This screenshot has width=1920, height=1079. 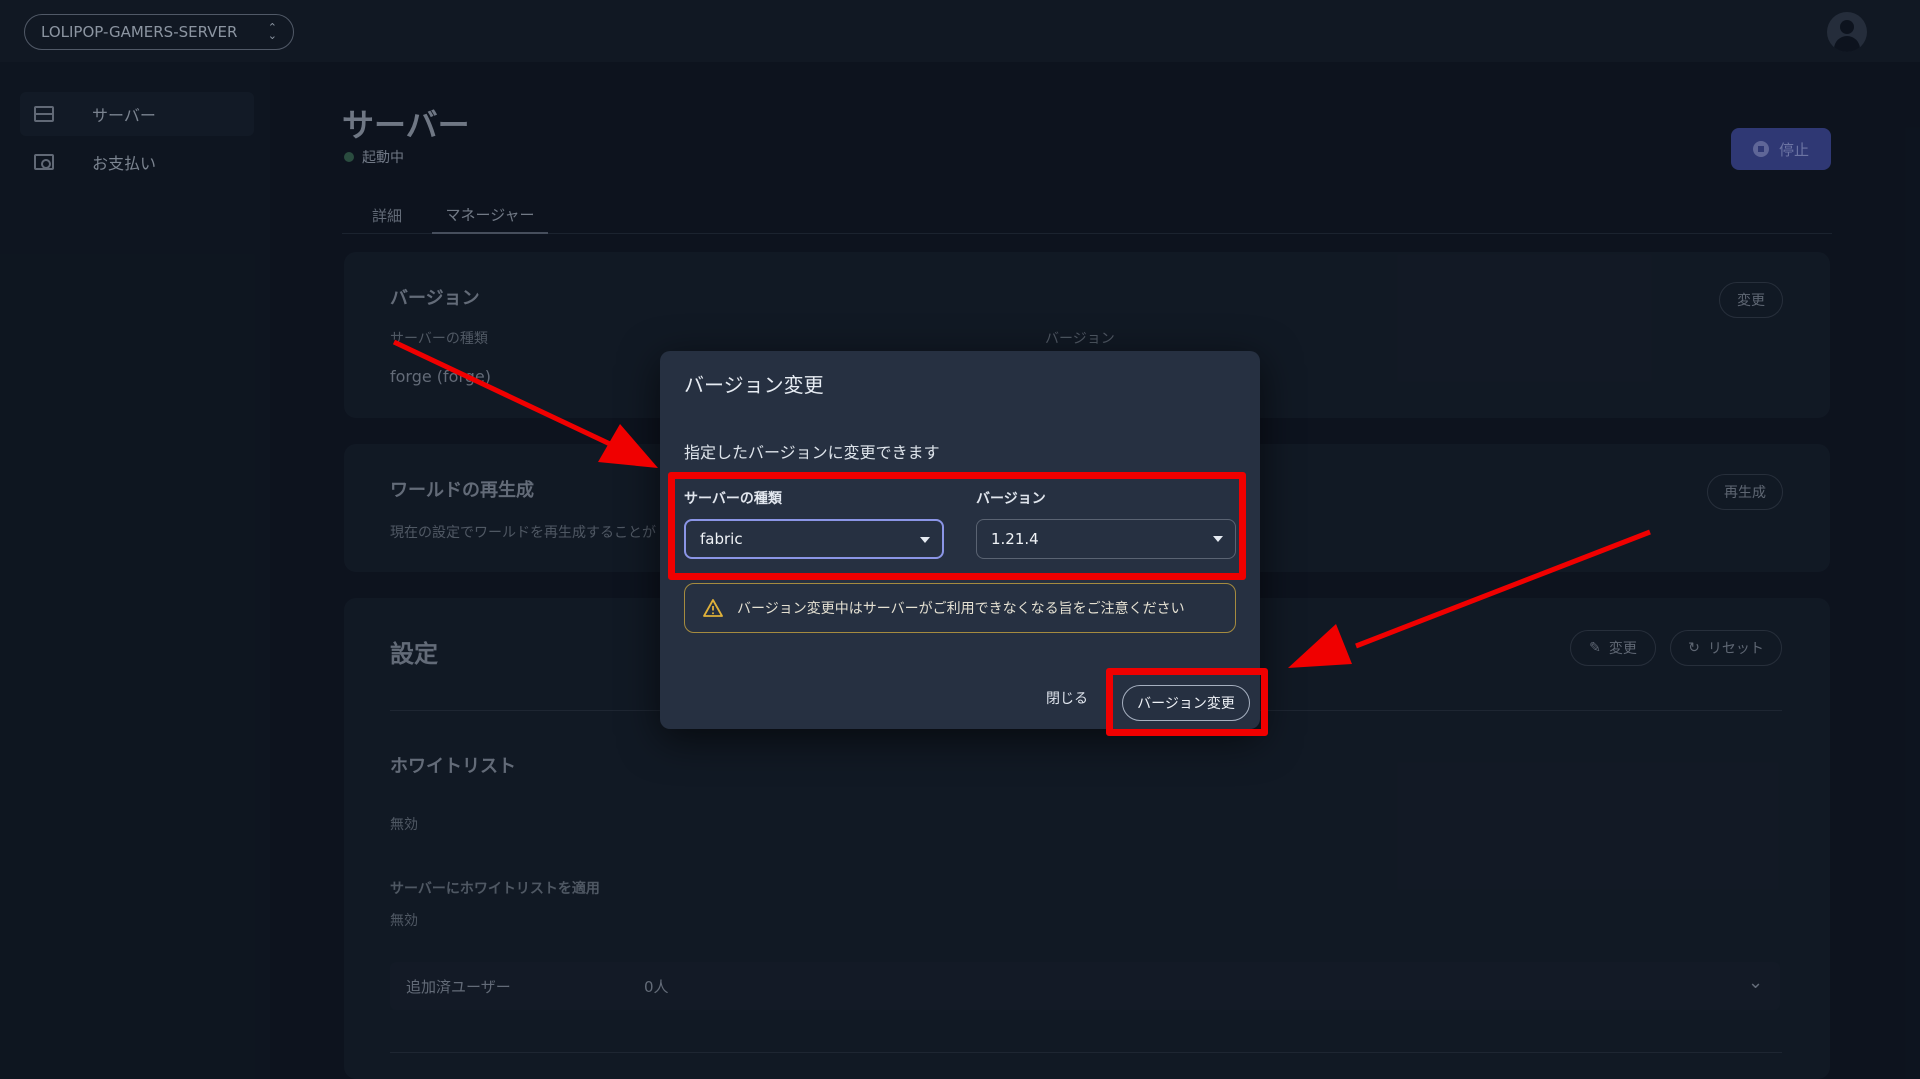 I want to click on server-switcher: LOLIPOP-GAMERS-SERVER ⌃ ⌄, so click(x=159, y=32).